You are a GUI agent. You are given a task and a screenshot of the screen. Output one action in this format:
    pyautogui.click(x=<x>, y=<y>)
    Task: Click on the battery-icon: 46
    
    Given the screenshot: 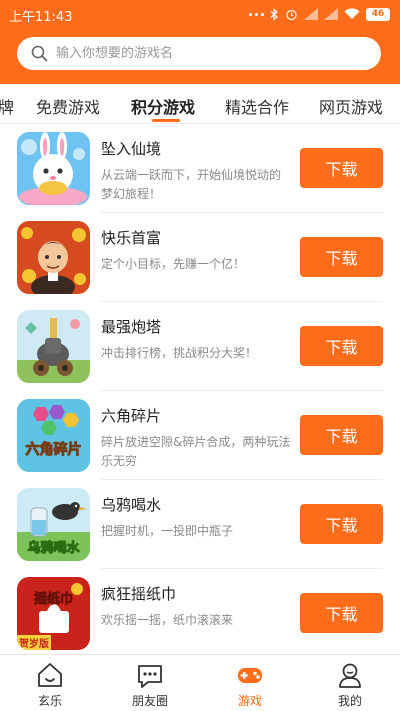 What is the action you would take?
    pyautogui.click(x=378, y=14)
    